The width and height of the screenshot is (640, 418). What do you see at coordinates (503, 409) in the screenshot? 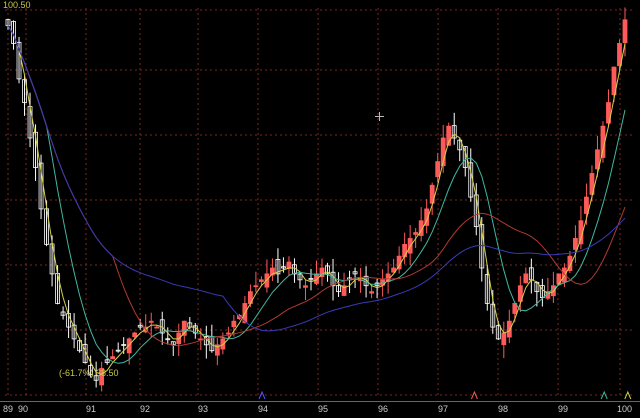
I see `x-tick-label: 98` at bounding box center [503, 409].